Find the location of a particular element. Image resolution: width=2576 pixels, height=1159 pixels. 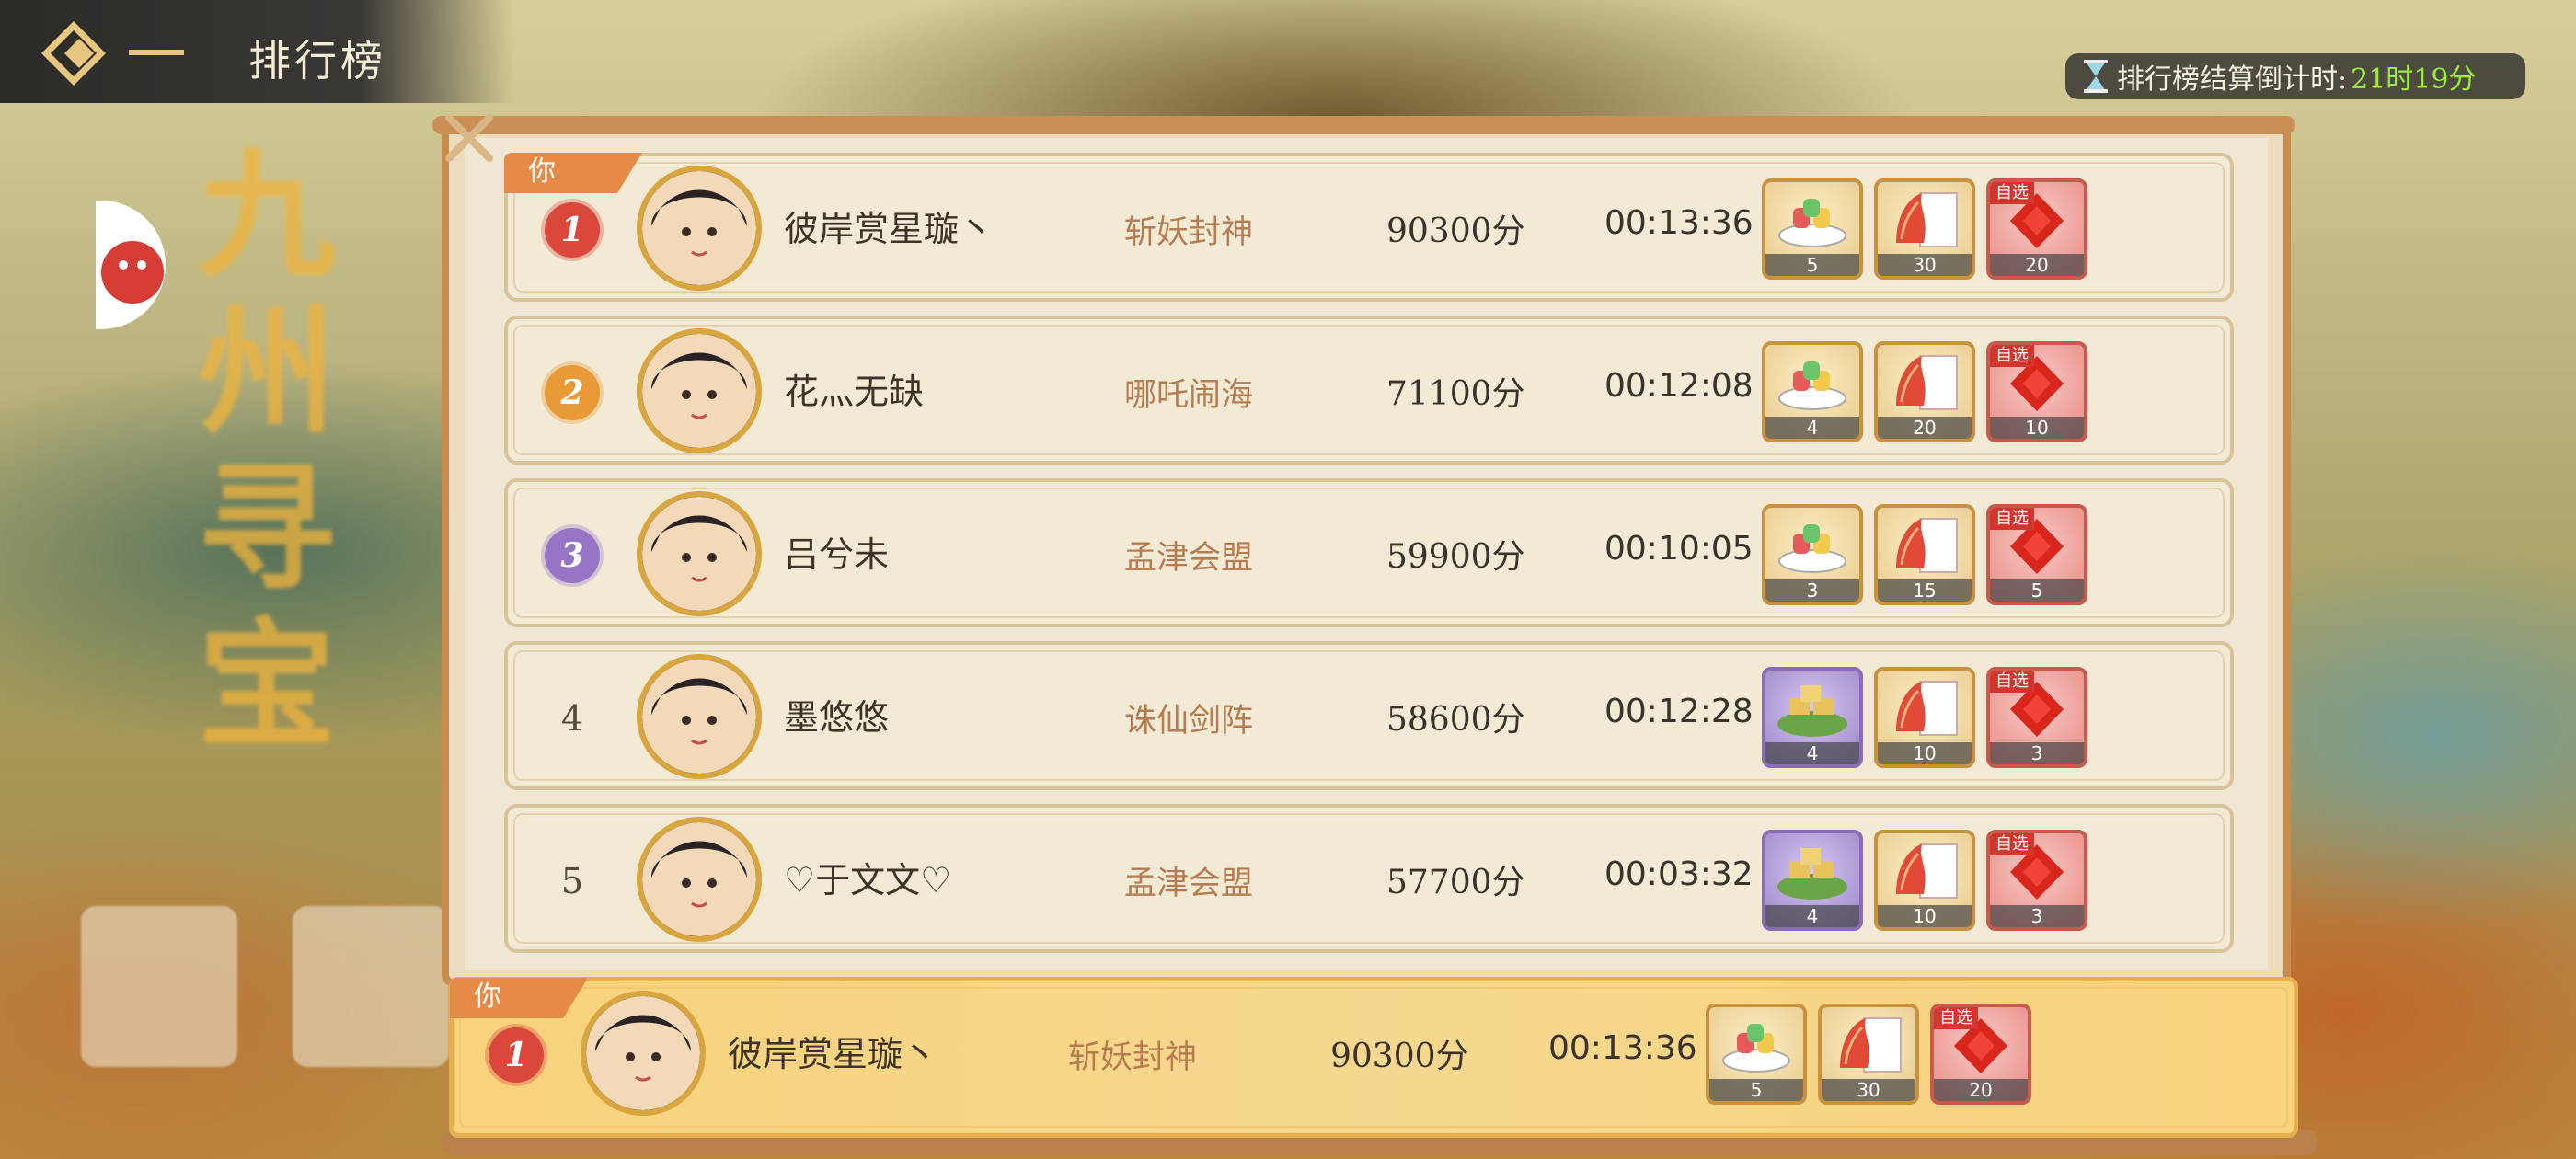

player-guild: 诛仙剑阵 is located at coordinates (1189, 721).